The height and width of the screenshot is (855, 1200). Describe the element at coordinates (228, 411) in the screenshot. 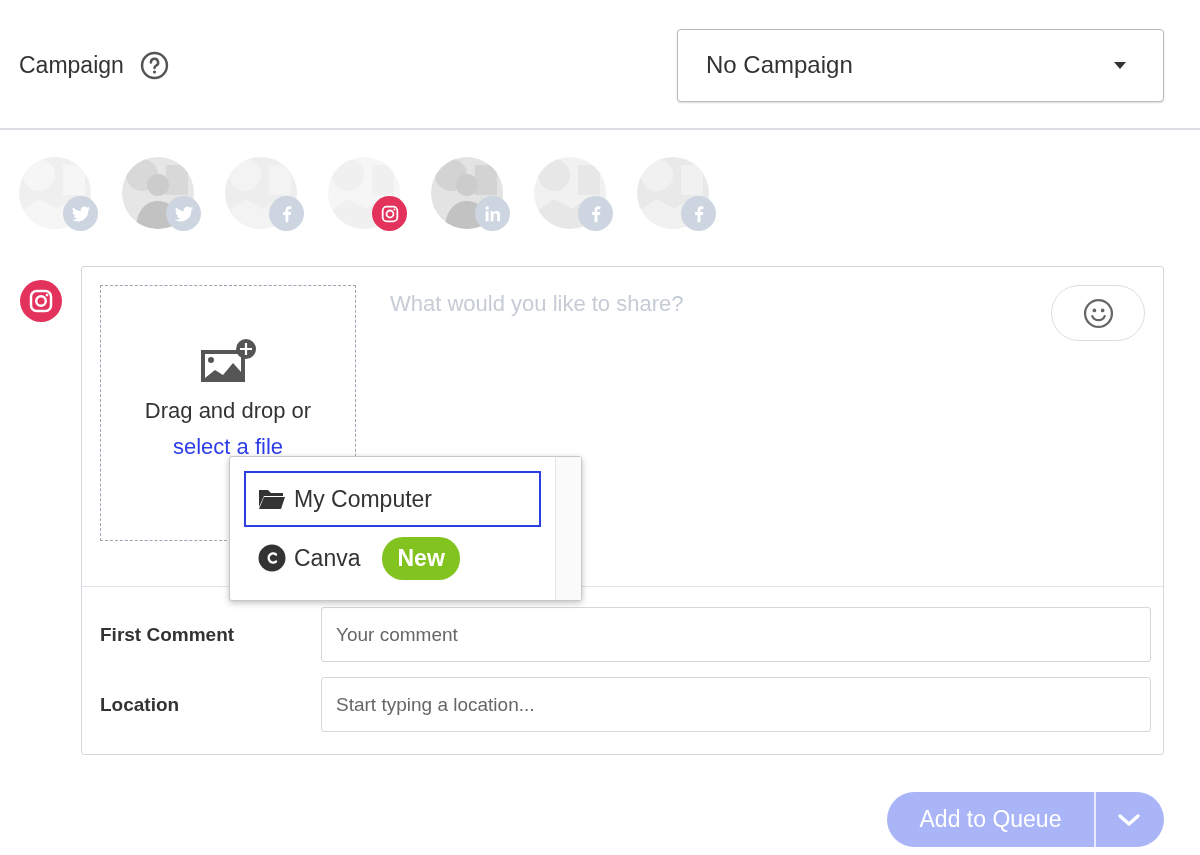

I see `dropzone-text: Drag and drop or` at that location.